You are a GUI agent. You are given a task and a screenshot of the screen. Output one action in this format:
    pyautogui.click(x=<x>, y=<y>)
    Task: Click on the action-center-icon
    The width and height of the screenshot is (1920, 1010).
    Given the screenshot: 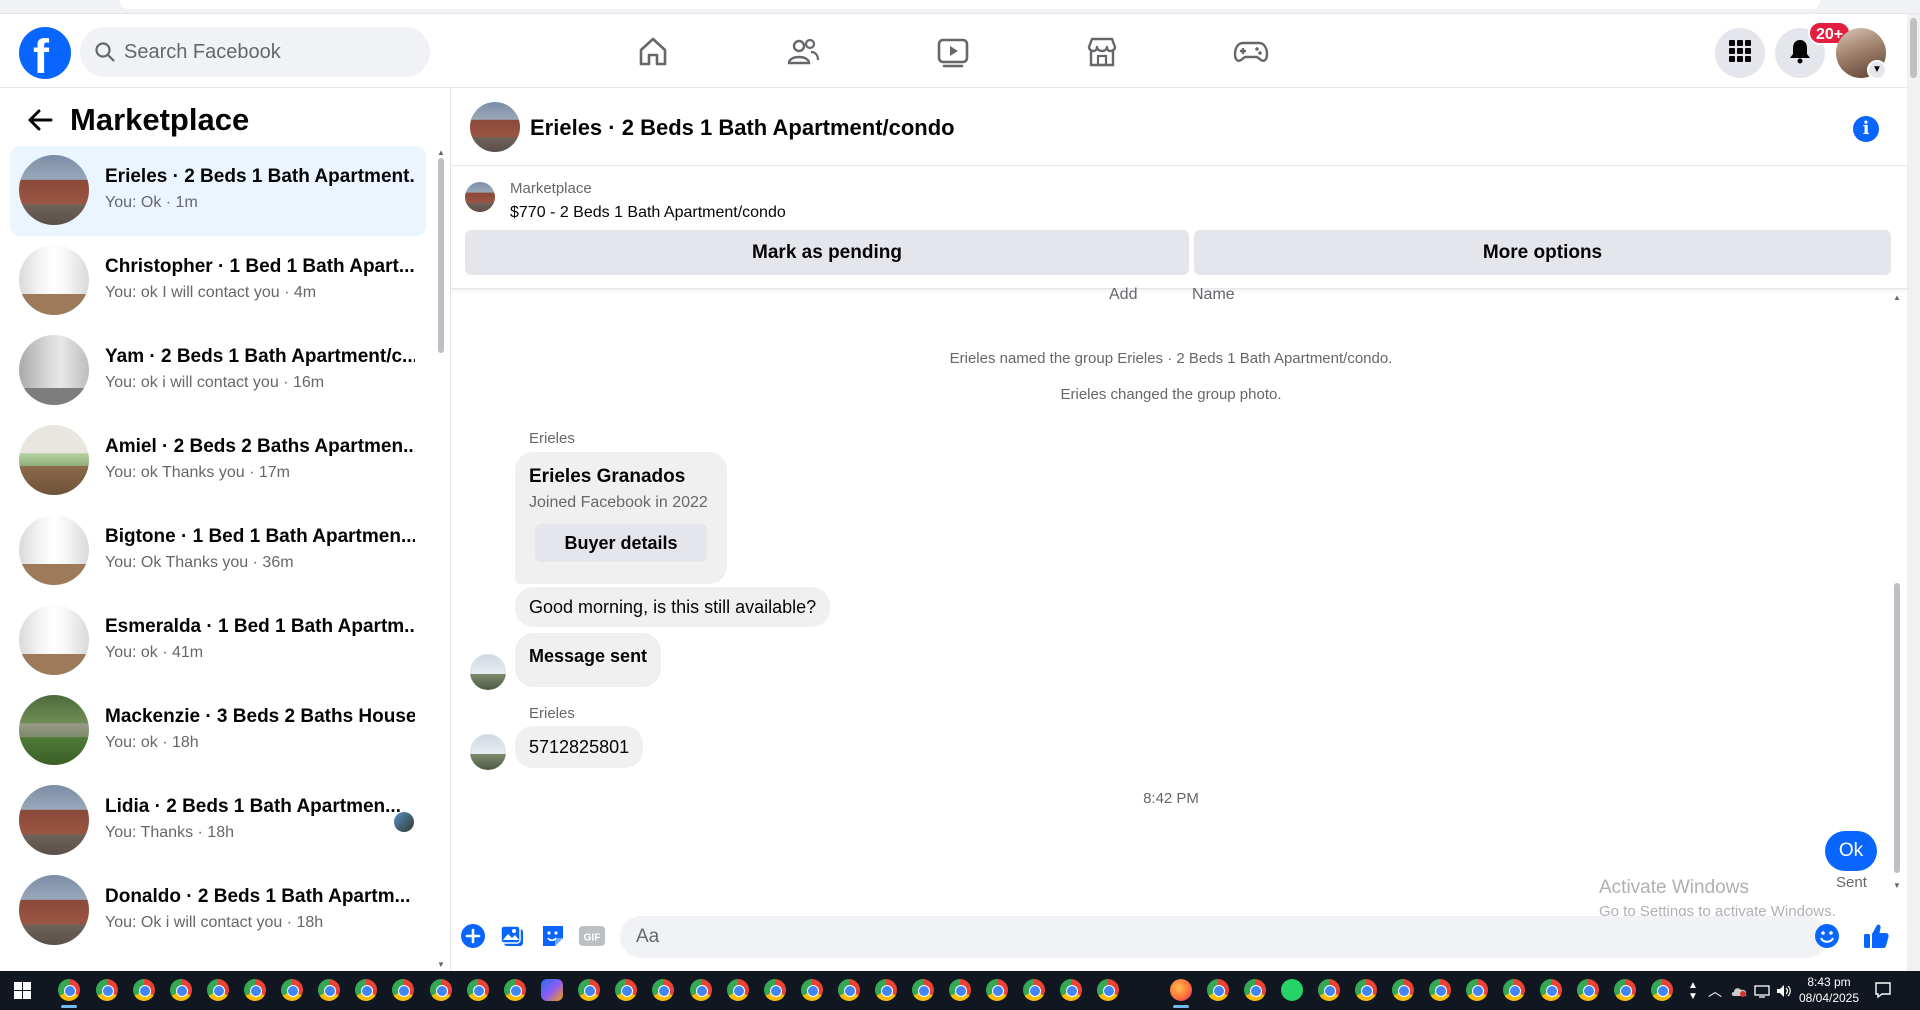 What is the action you would take?
    pyautogui.click(x=1883, y=992)
    